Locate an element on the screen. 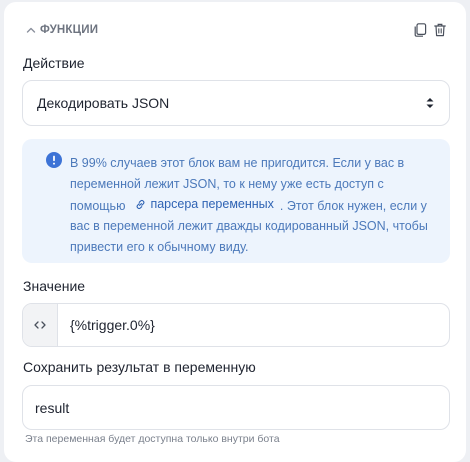  copy-button is located at coordinates (420, 30).